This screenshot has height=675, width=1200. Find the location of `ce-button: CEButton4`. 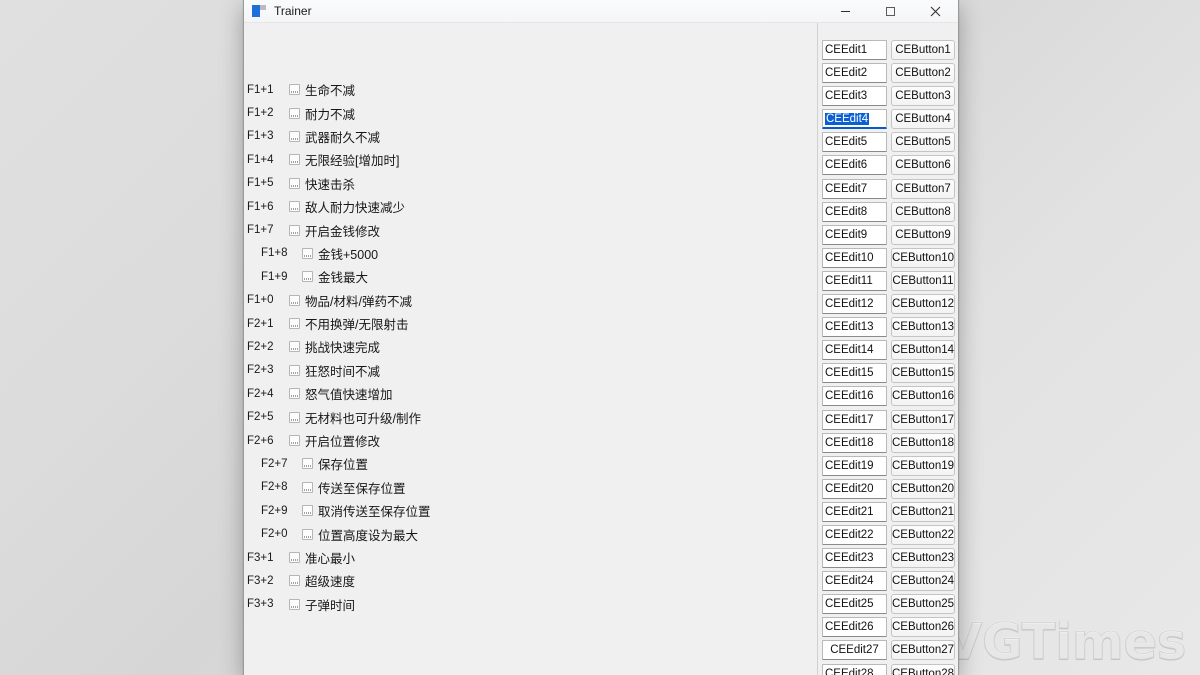

ce-button: CEButton4 is located at coordinates (923, 119).